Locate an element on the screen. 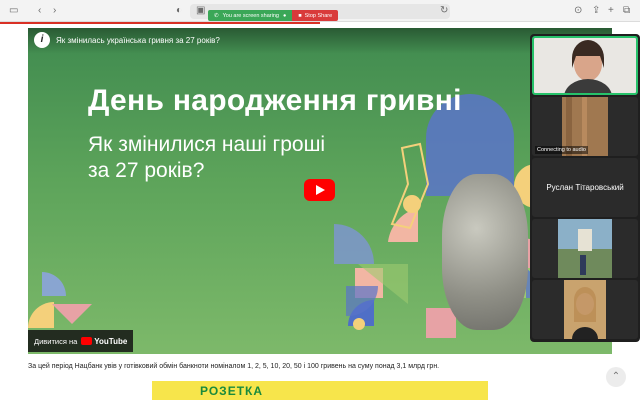 This screenshot has height=400, width=640. screen-share-indicator: ✆ You are screen sharing ● ■ Stop Share is located at coordinates (273, 15).